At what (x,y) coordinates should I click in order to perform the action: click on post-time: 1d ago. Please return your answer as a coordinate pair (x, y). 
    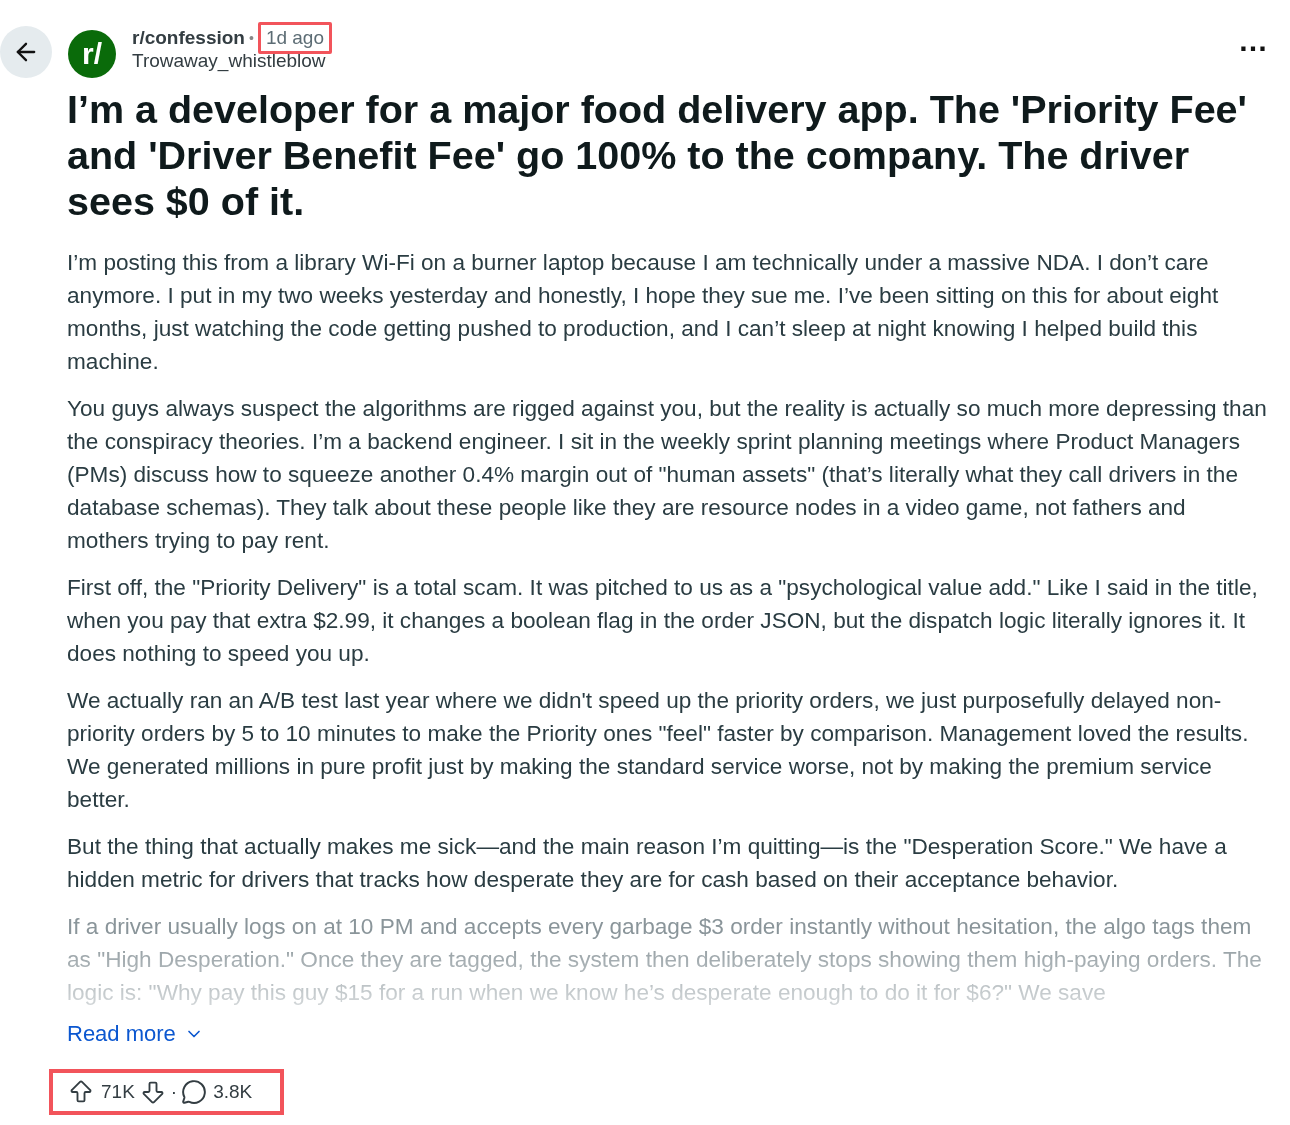
    Looking at the image, I should click on (294, 38).